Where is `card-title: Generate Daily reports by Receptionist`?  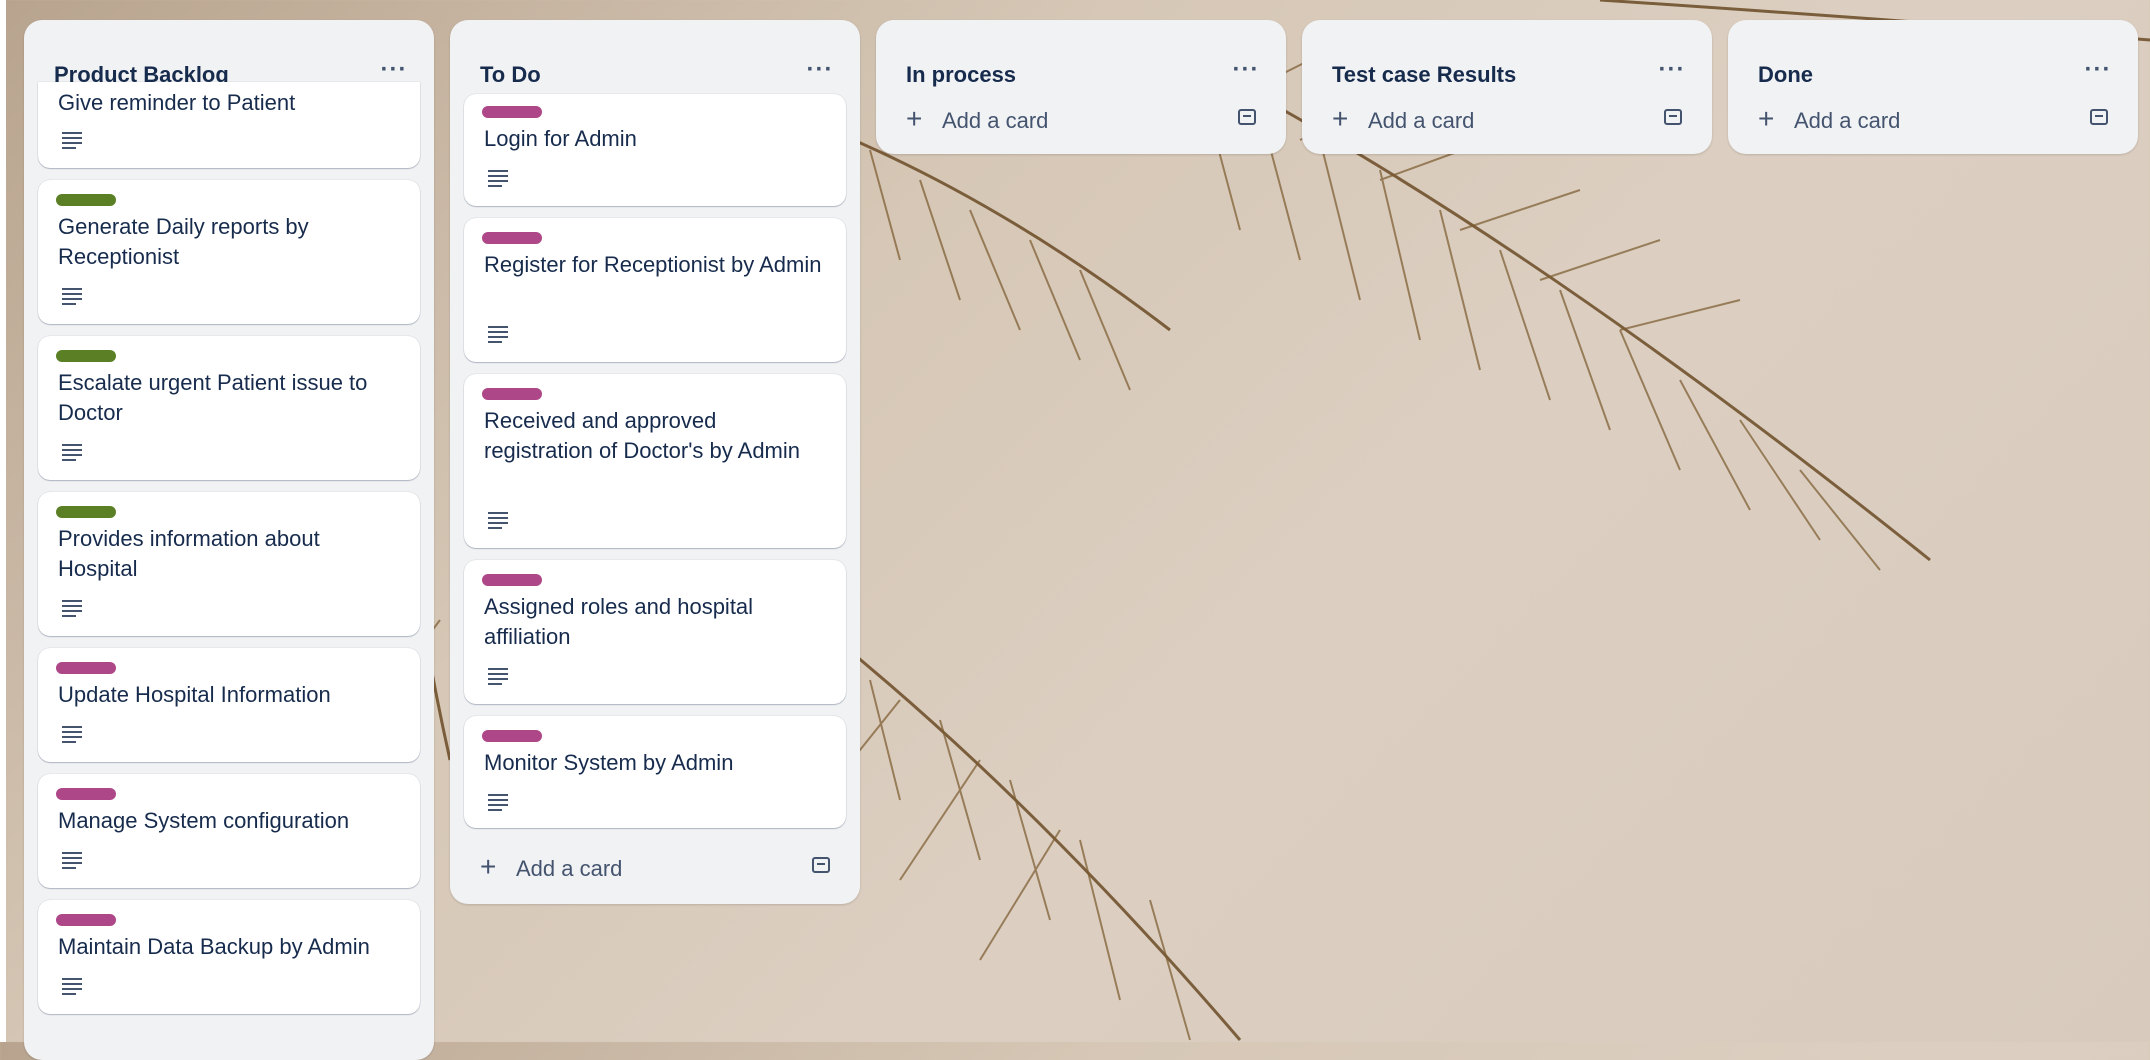
card-title: Generate Daily reports by Receptionist is located at coordinates (183, 241).